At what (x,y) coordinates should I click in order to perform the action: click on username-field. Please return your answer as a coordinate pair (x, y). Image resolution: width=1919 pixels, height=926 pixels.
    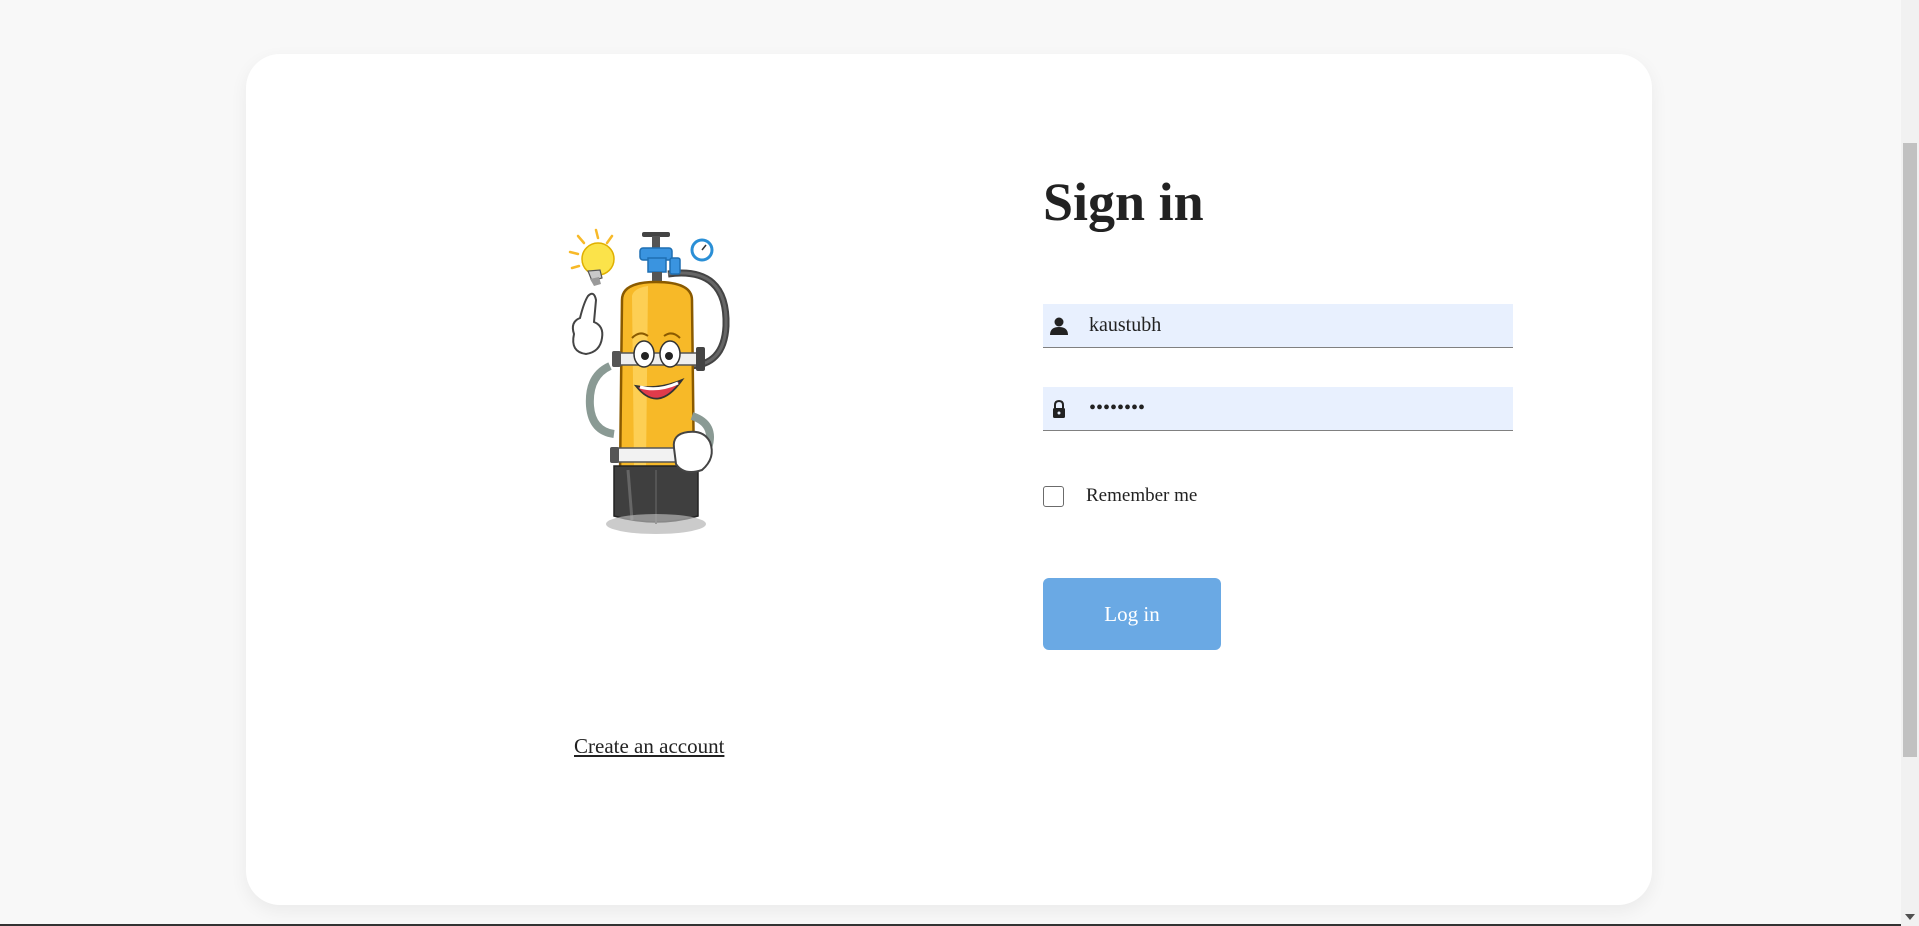
    Looking at the image, I should click on (1278, 326).